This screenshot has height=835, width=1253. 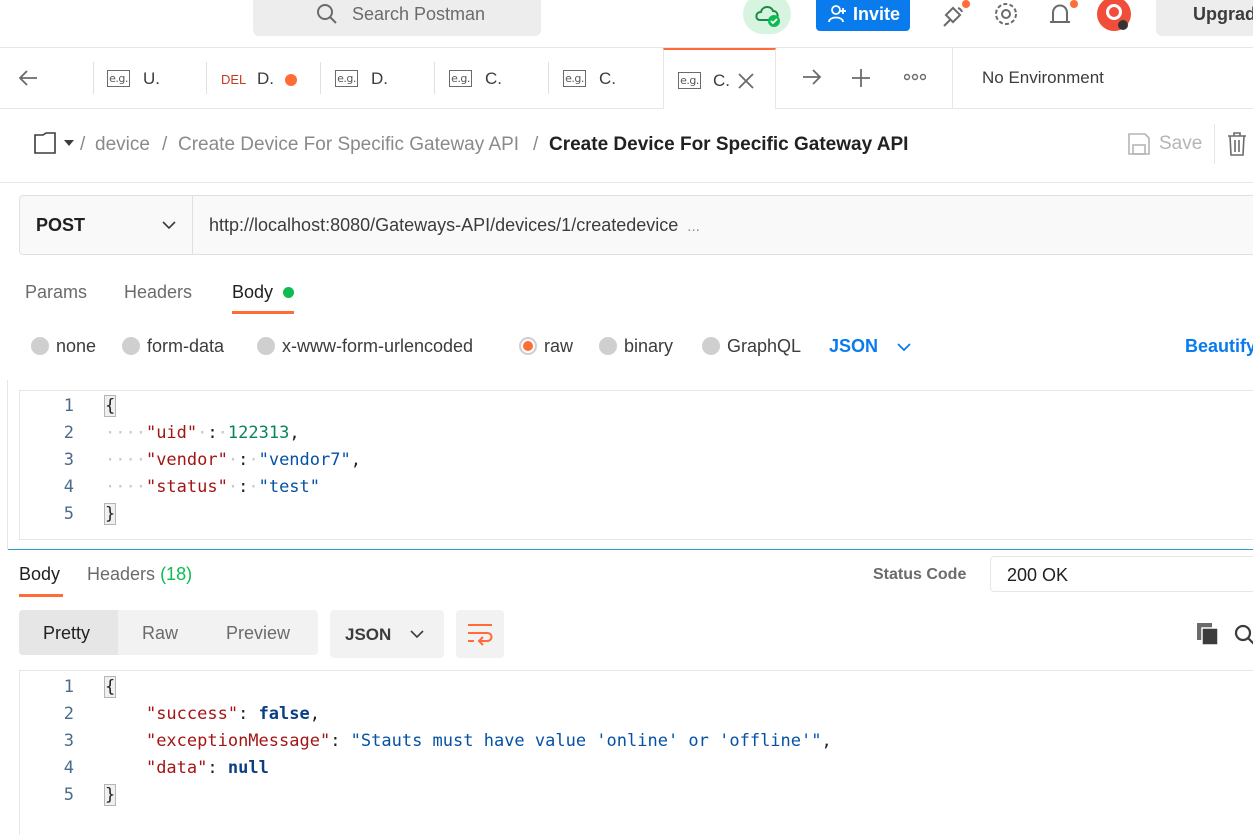 I want to click on sync-status-button, so click(x=767, y=17).